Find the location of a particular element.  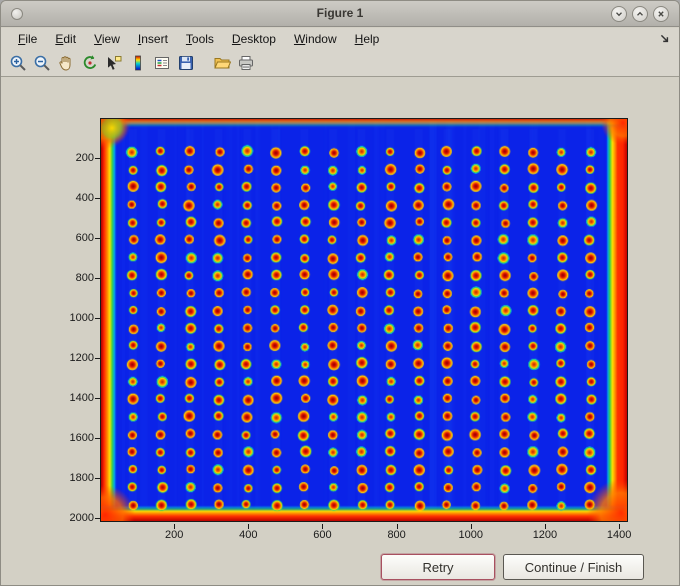

window-title: Figure 1 is located at coordinates (340, 13).